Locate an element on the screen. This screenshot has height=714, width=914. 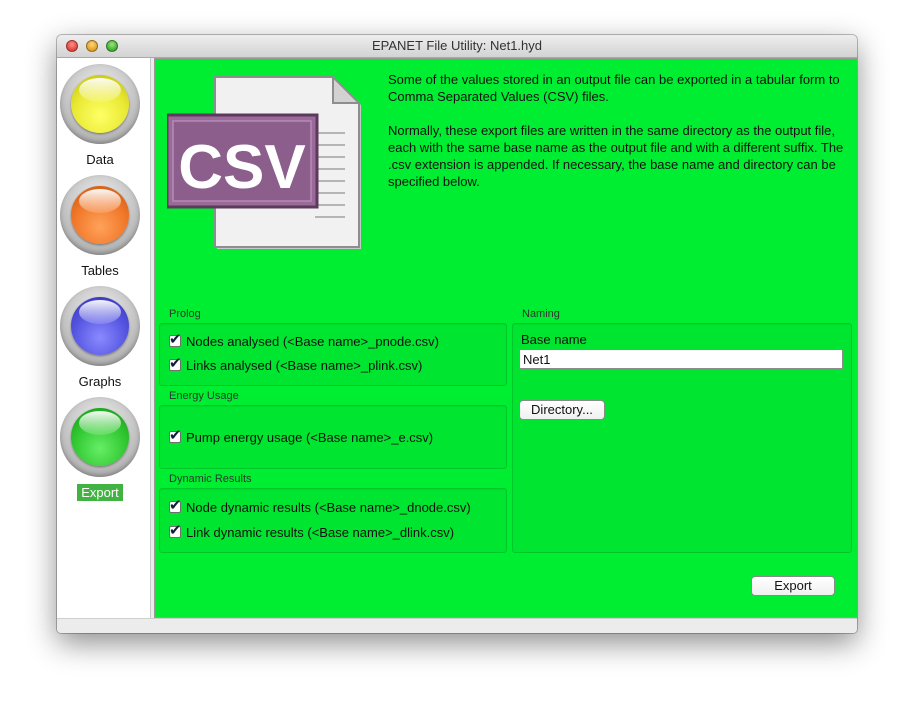
energy-title: Energy Usage is located at coordinates (204, 396).